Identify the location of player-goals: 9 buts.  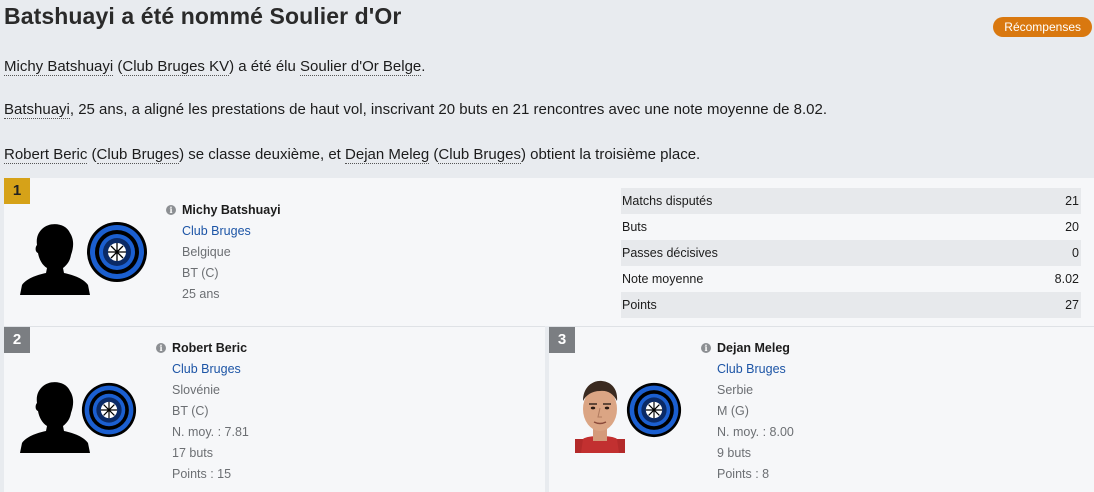
(734, 453).